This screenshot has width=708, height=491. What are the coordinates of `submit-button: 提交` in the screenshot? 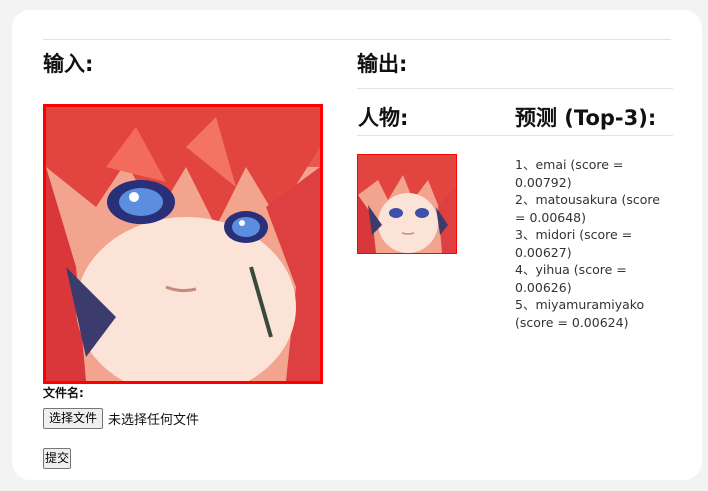 It's located at (57, 458).